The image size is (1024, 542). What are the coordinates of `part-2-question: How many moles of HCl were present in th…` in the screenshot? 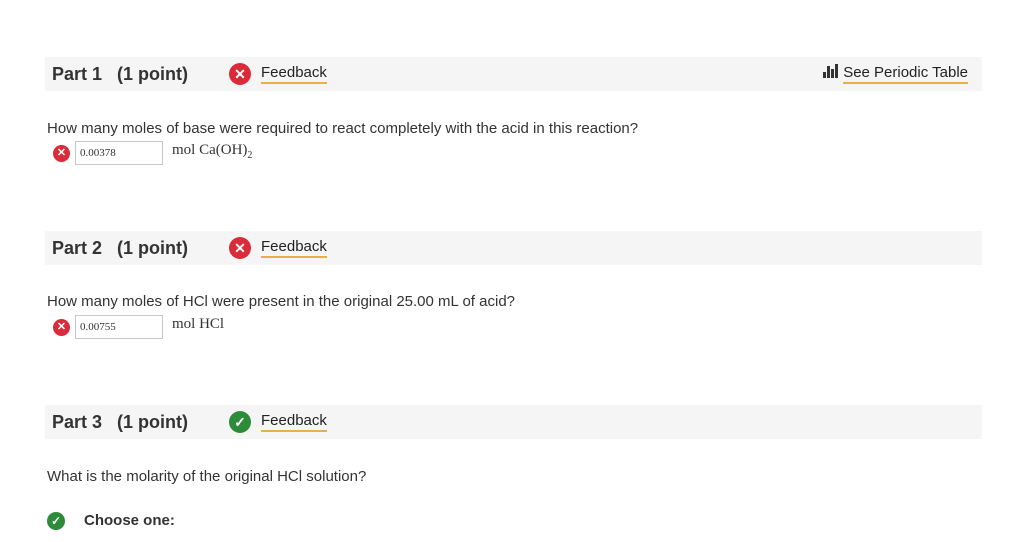 It's located at (281, 301).